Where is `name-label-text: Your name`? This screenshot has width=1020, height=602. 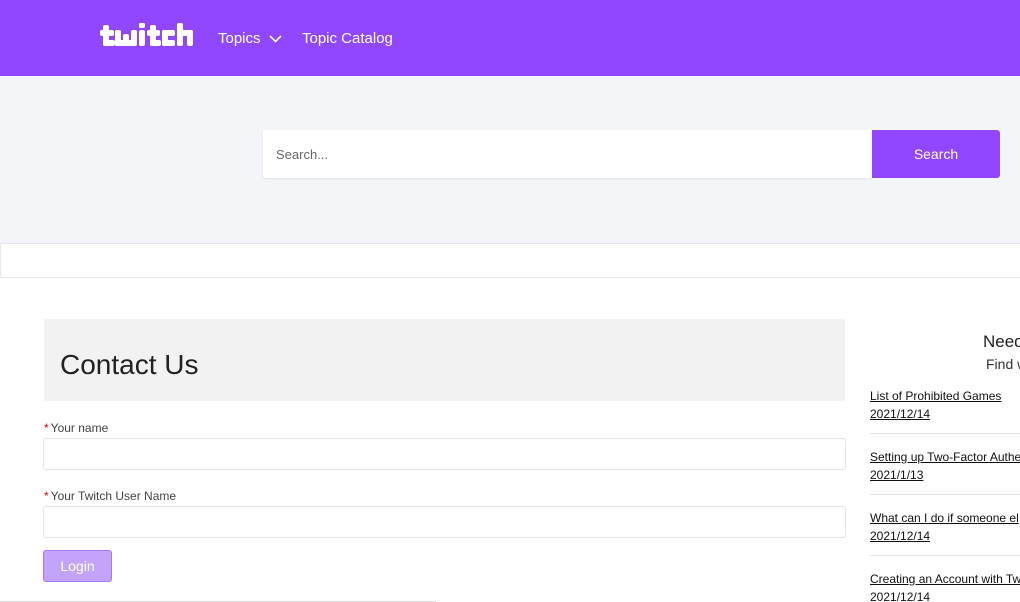
name-label-text: Your name is located at coordinates (79, 428).